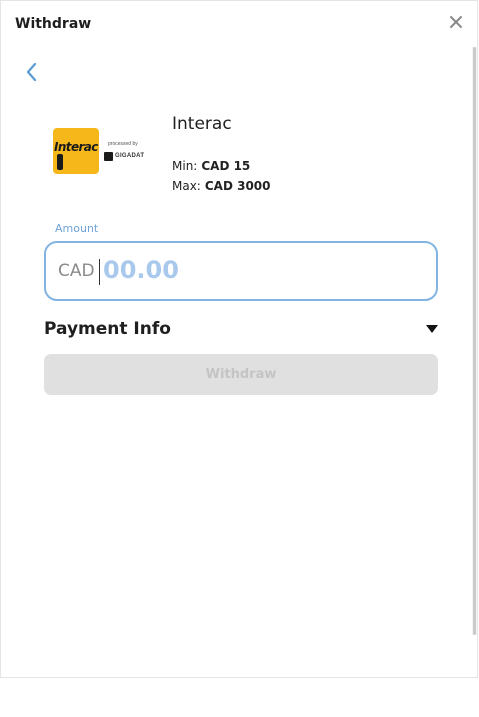  I want to click on amount-input: CAD 00.00, so click(241, 271).